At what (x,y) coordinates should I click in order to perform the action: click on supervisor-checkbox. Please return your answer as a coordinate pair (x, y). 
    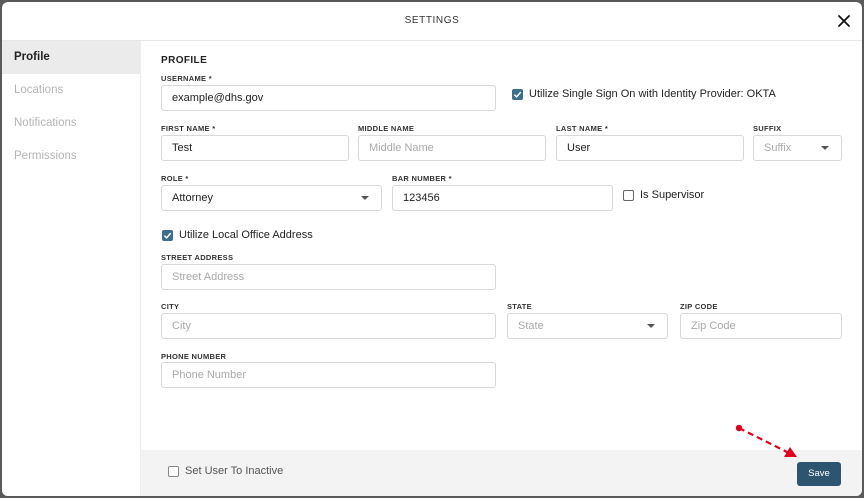
    Looking at the image, I should click on (628, 195).